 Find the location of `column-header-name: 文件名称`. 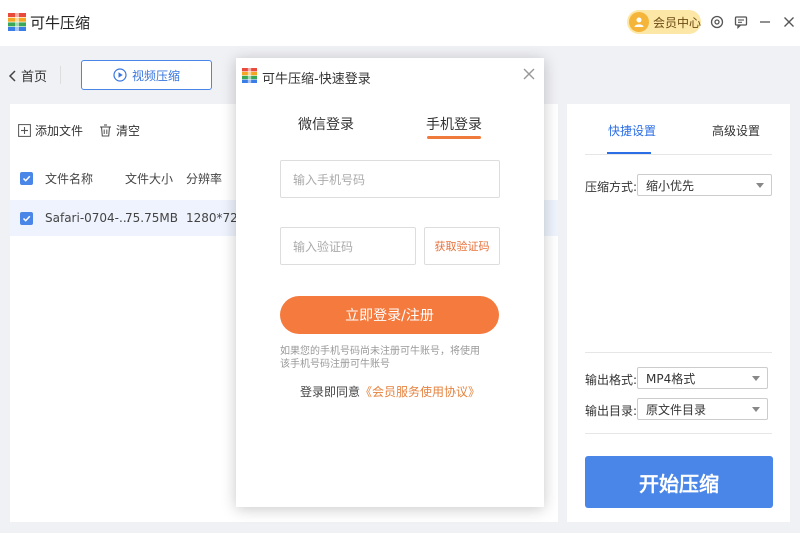

column-header-name: 文件名称 is located at coordinates (69, 178).